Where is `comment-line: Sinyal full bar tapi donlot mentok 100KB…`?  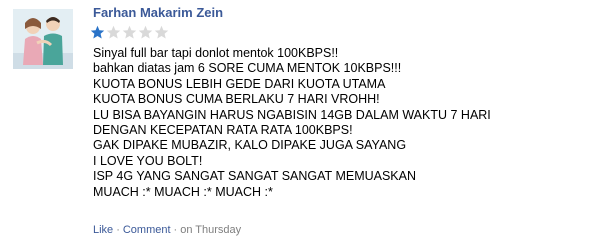
comment-line: Sinyal full bar tapi donlot mentok 100KB… is located at coordinates (216, 53).